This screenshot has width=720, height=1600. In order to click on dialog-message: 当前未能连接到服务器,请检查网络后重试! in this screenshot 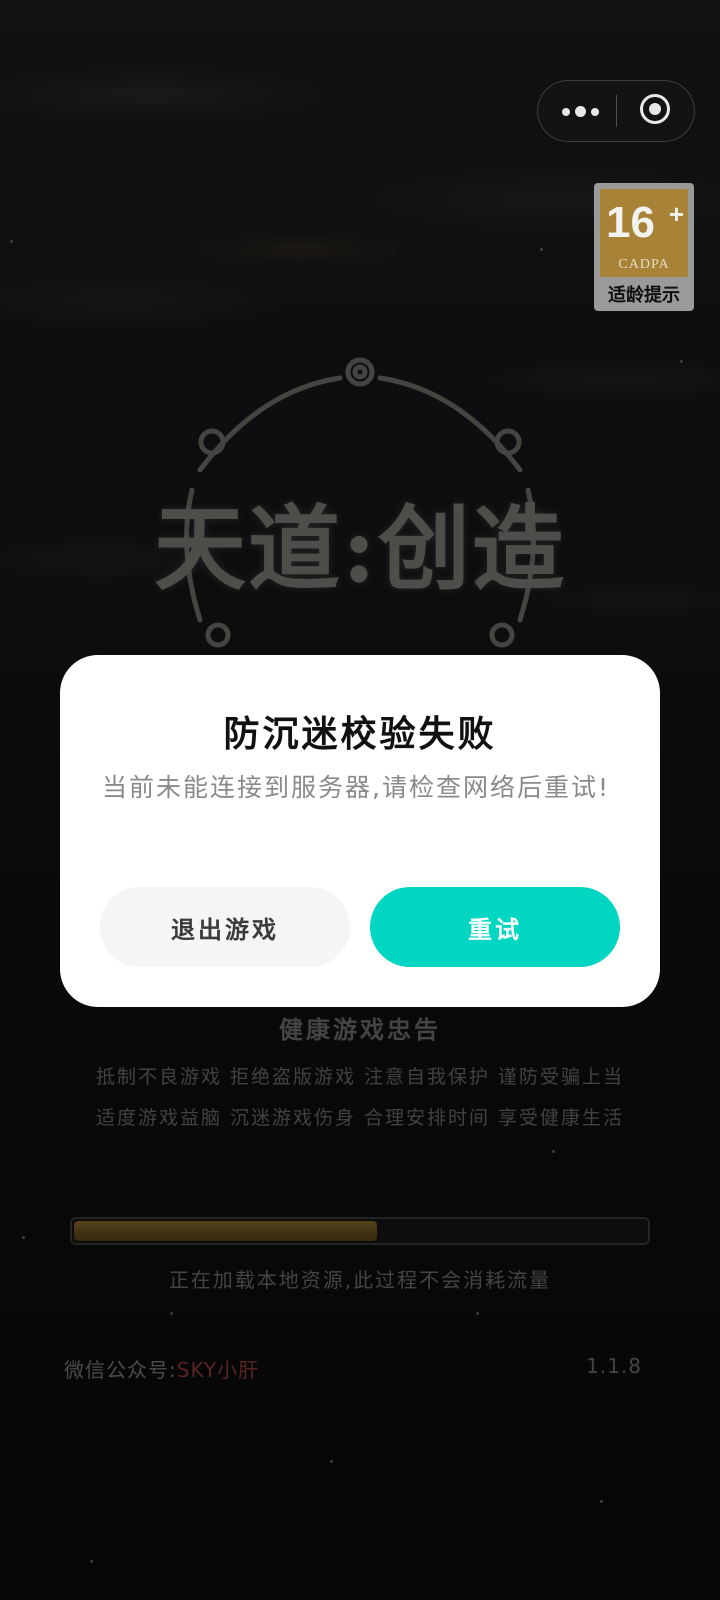, I will do `click(356, 787)`.